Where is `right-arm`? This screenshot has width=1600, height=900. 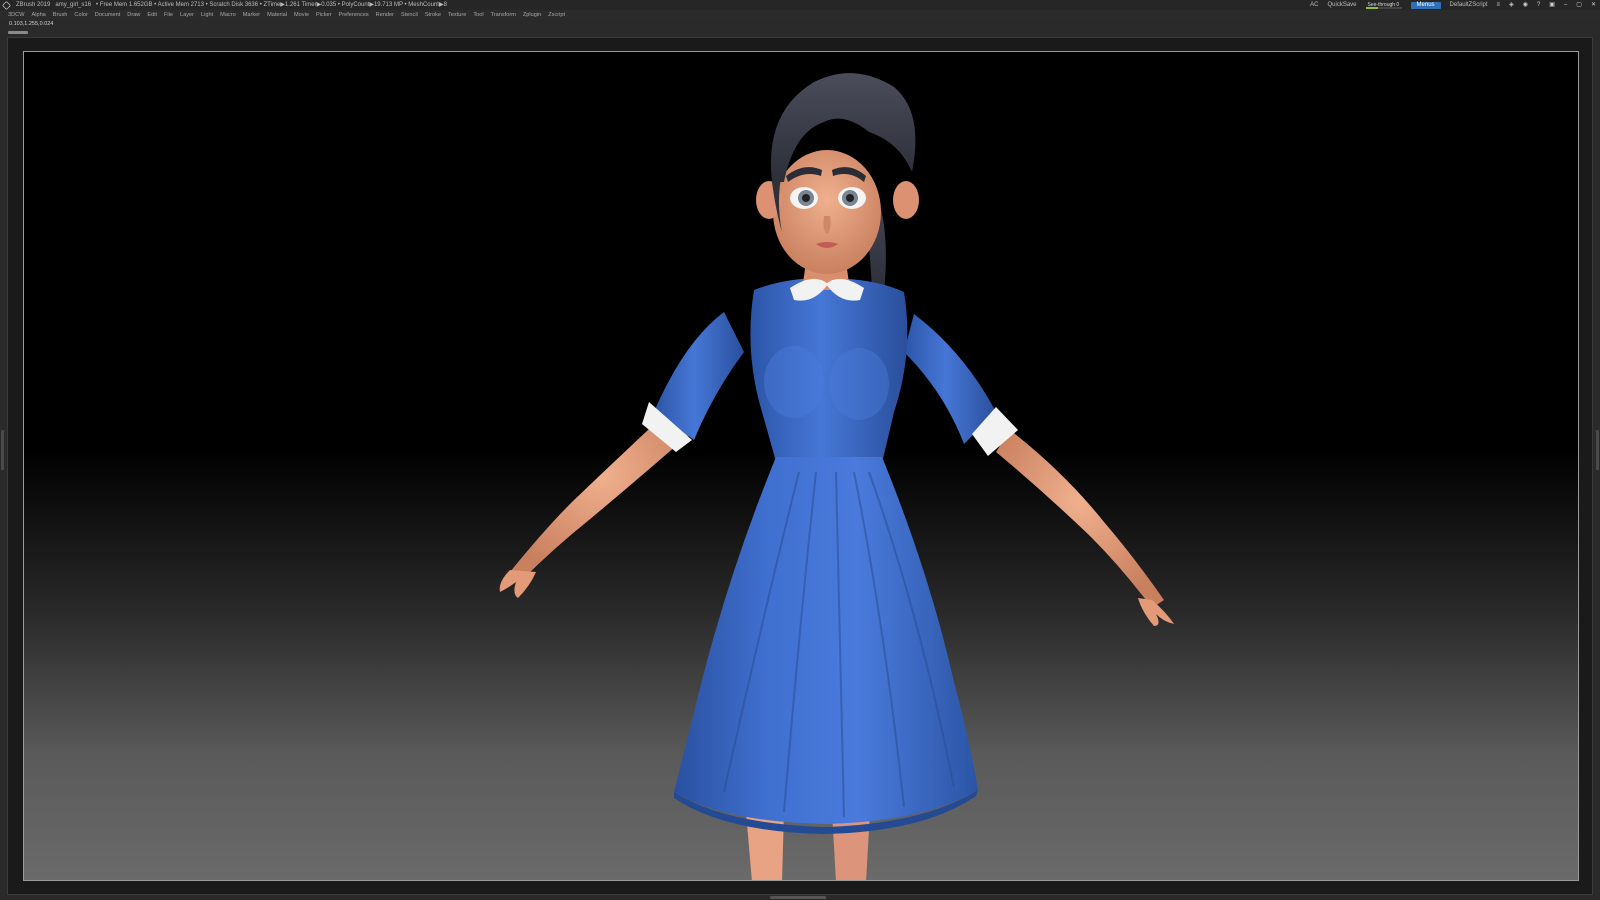
right-arm is located at coordinates (1080, 519).